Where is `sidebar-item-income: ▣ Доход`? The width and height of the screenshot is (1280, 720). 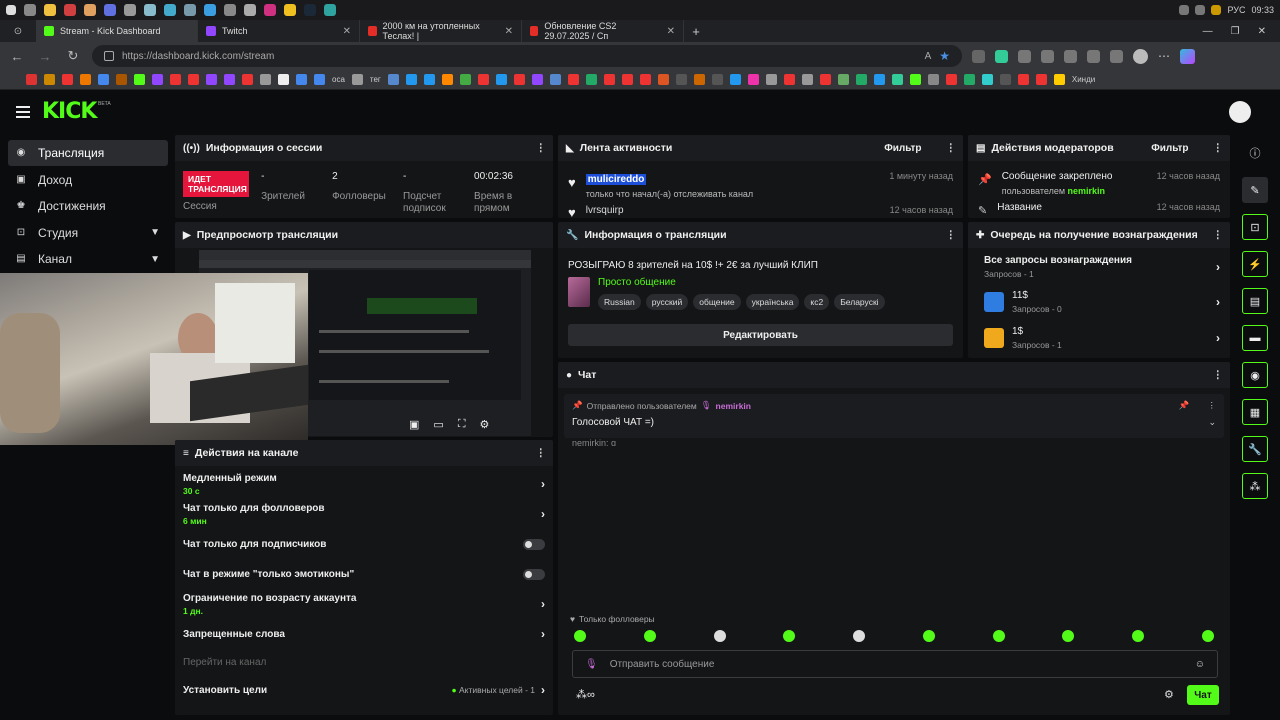 sidebar-item-income: ▣ Доход is located at coordinates (88, 180).